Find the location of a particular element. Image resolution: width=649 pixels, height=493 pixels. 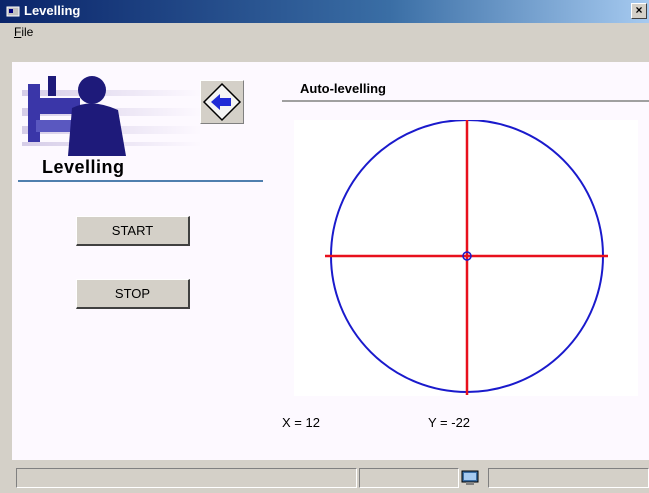

computer-icon is located at coordinates (470, 477).